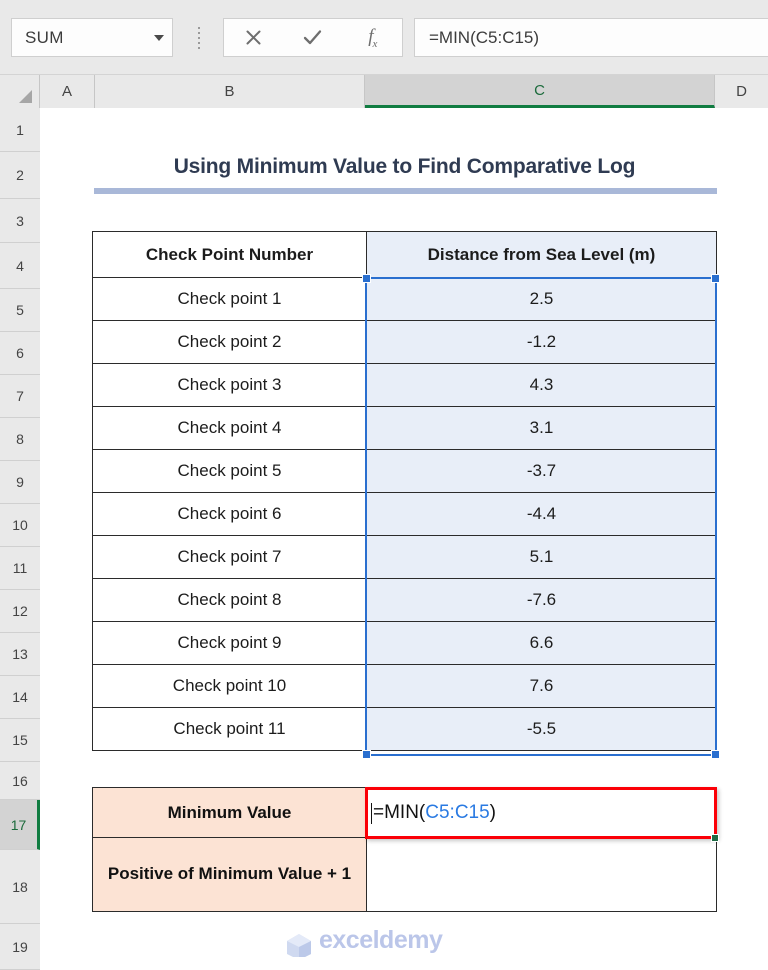 This screenshot has width=768, height=970. Describe the element at coordinates (541, 686) in the screenshot. I see `cell-distance-value: 7.6` at that location.